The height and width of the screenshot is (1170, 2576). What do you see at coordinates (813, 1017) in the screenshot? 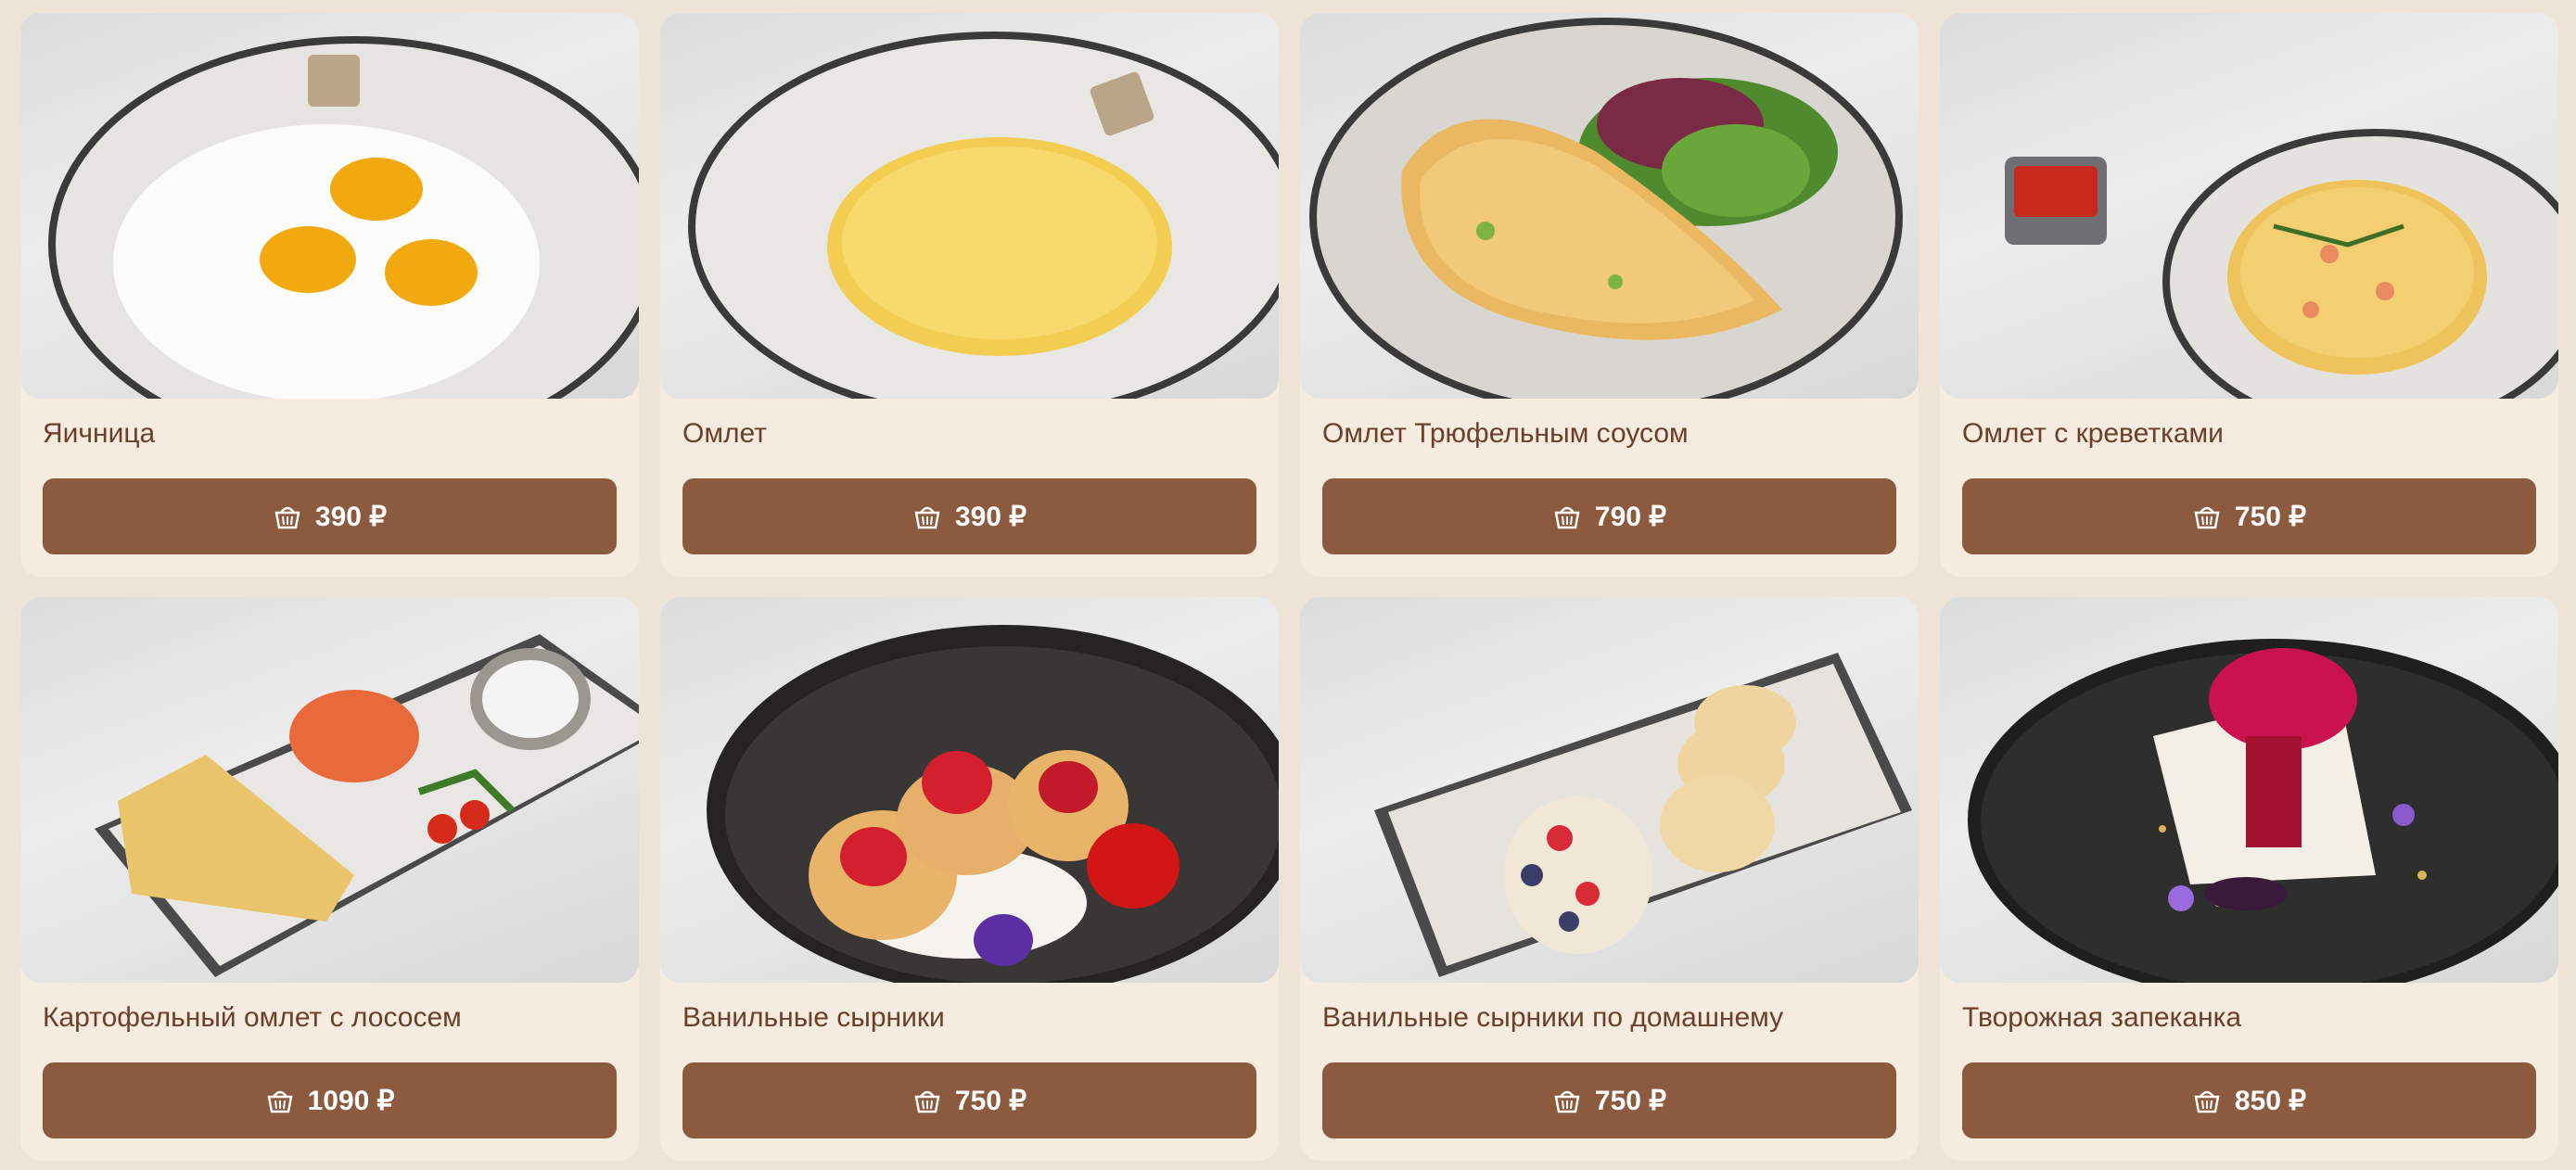
I see `product-title: Ванильные сырники` at bounding box center [813, 1017].